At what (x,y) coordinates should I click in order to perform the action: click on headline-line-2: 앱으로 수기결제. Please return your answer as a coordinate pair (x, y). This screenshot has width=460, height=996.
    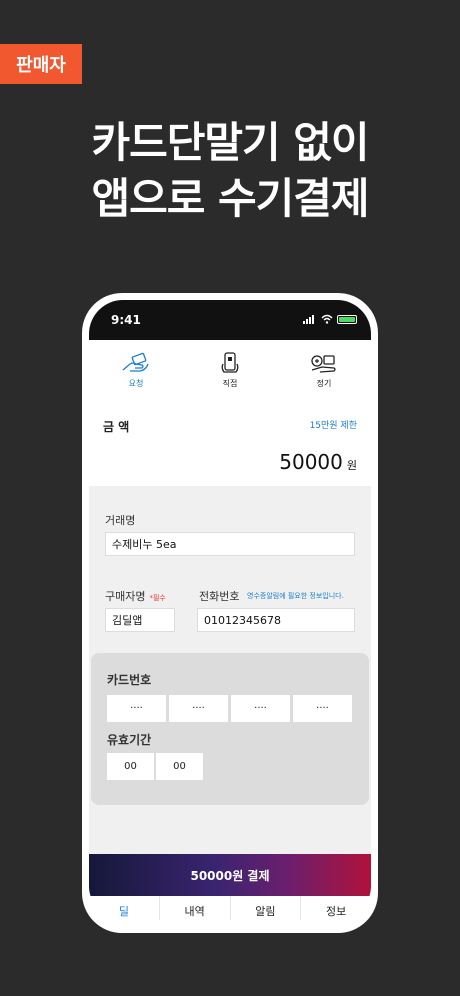
    Looking at the image, I should click on (230, 198).